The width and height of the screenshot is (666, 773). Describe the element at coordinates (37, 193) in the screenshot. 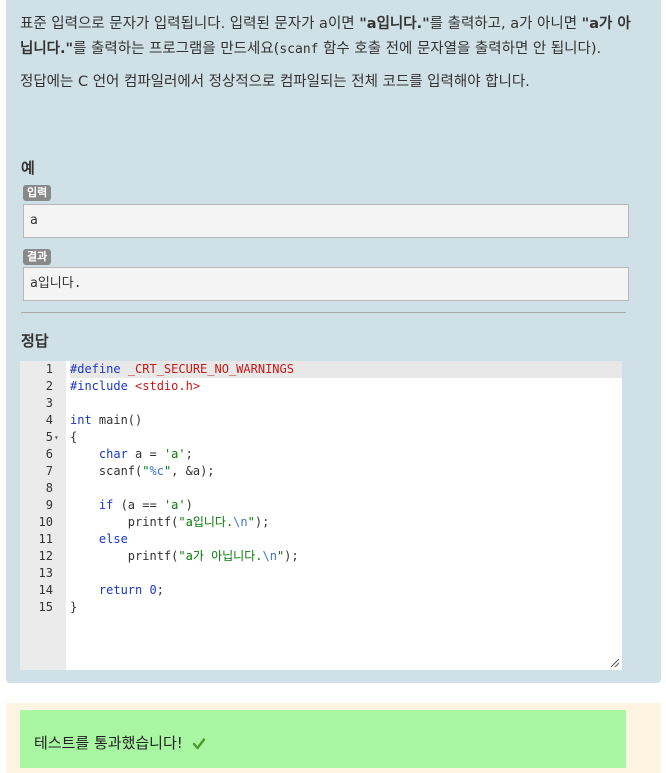

I see `input-badge: 입력` at that location.